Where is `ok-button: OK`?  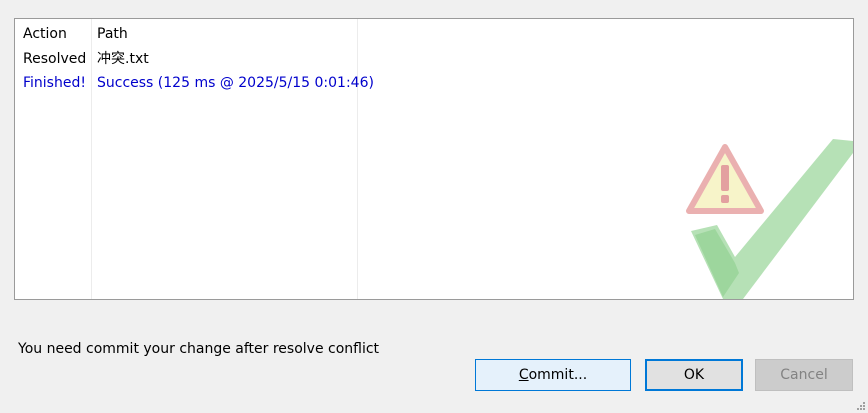
ok-button: OK is located at coordinates (694, 375).